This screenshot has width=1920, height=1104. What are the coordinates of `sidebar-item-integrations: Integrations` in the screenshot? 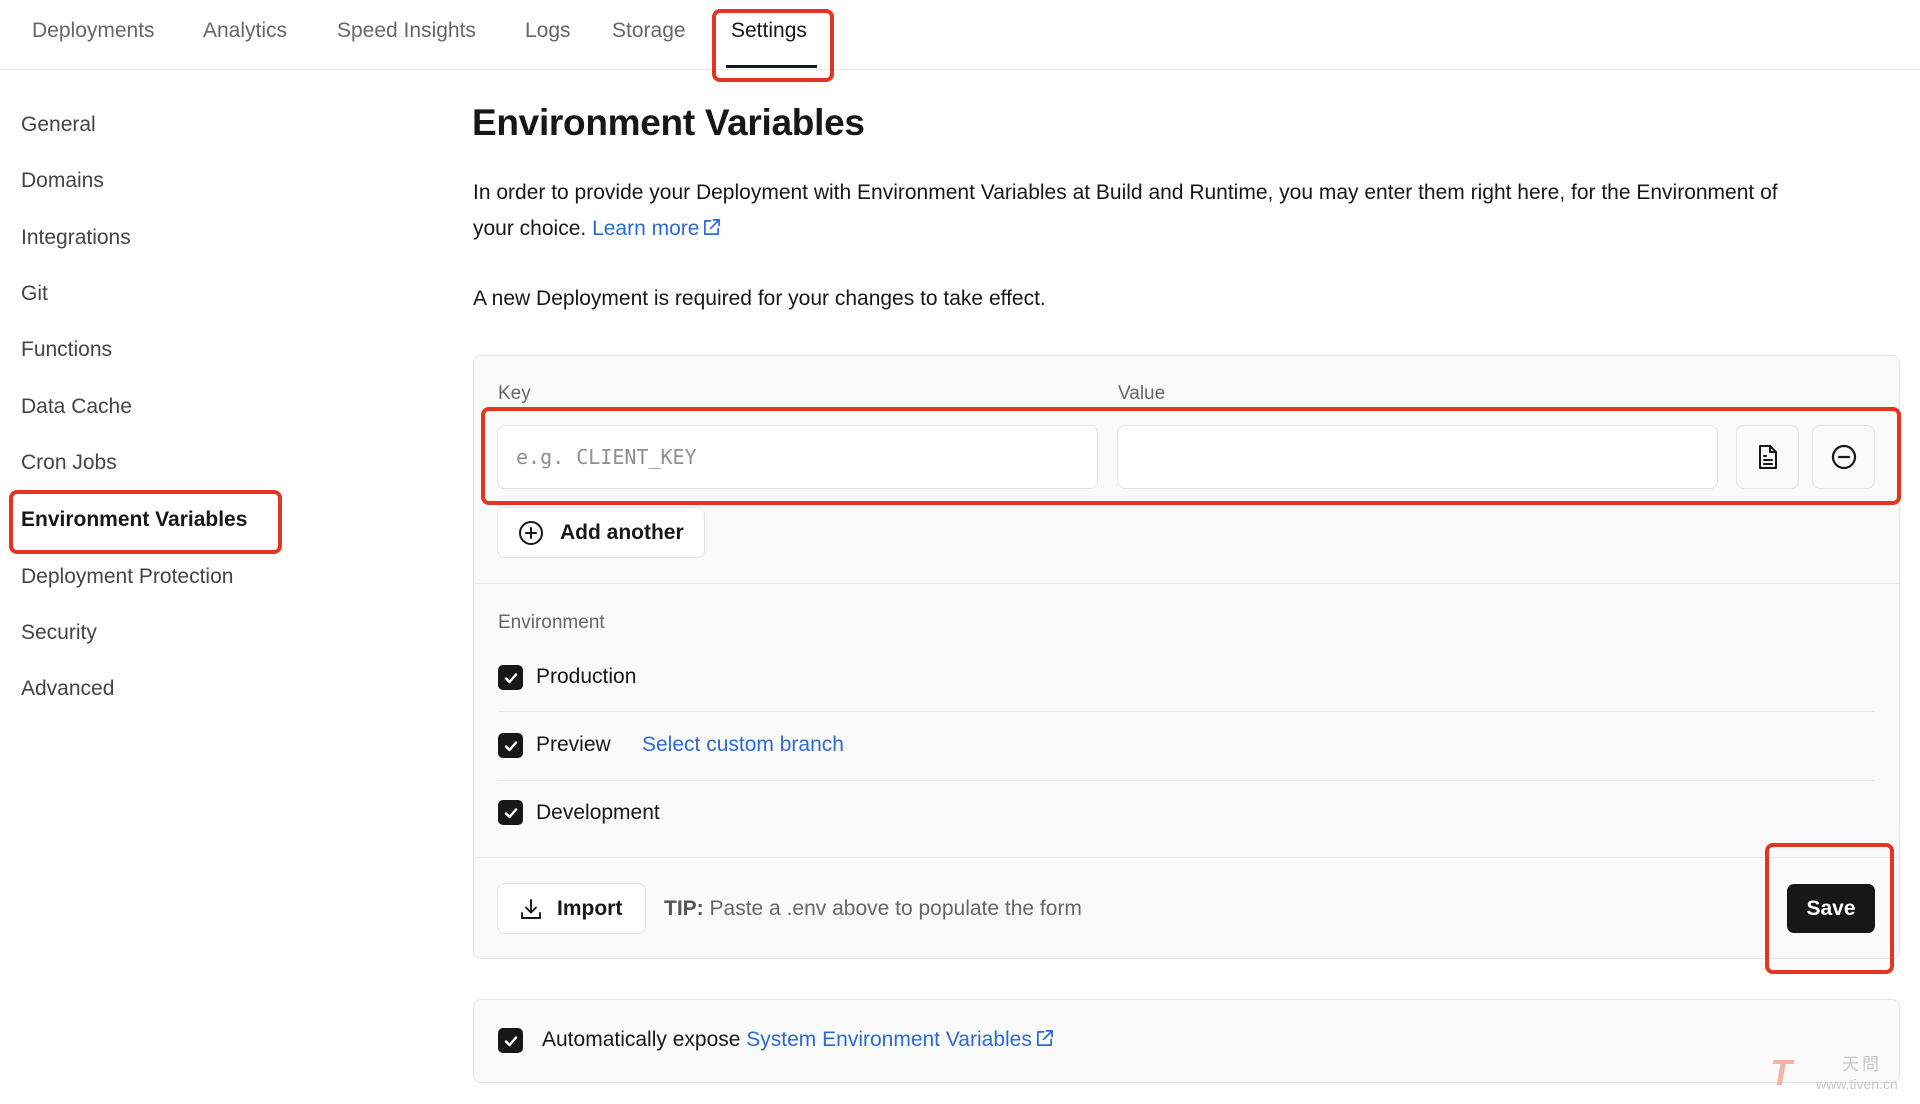 It's located at (76, 238).